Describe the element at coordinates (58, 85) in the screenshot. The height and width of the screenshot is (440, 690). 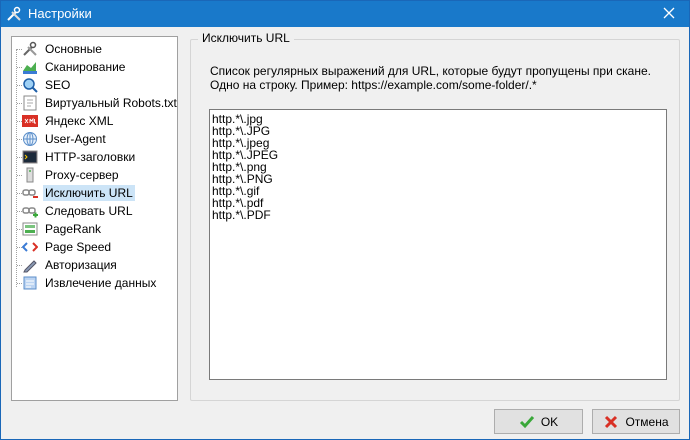
I see `sidebar-item-label: SEO` at that location.